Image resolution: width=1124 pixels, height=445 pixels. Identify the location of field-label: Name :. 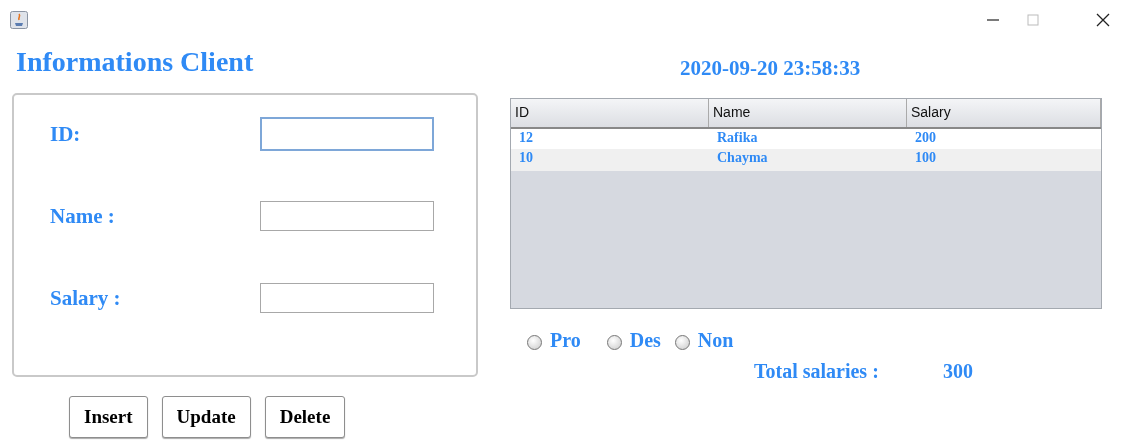
(83, 216).